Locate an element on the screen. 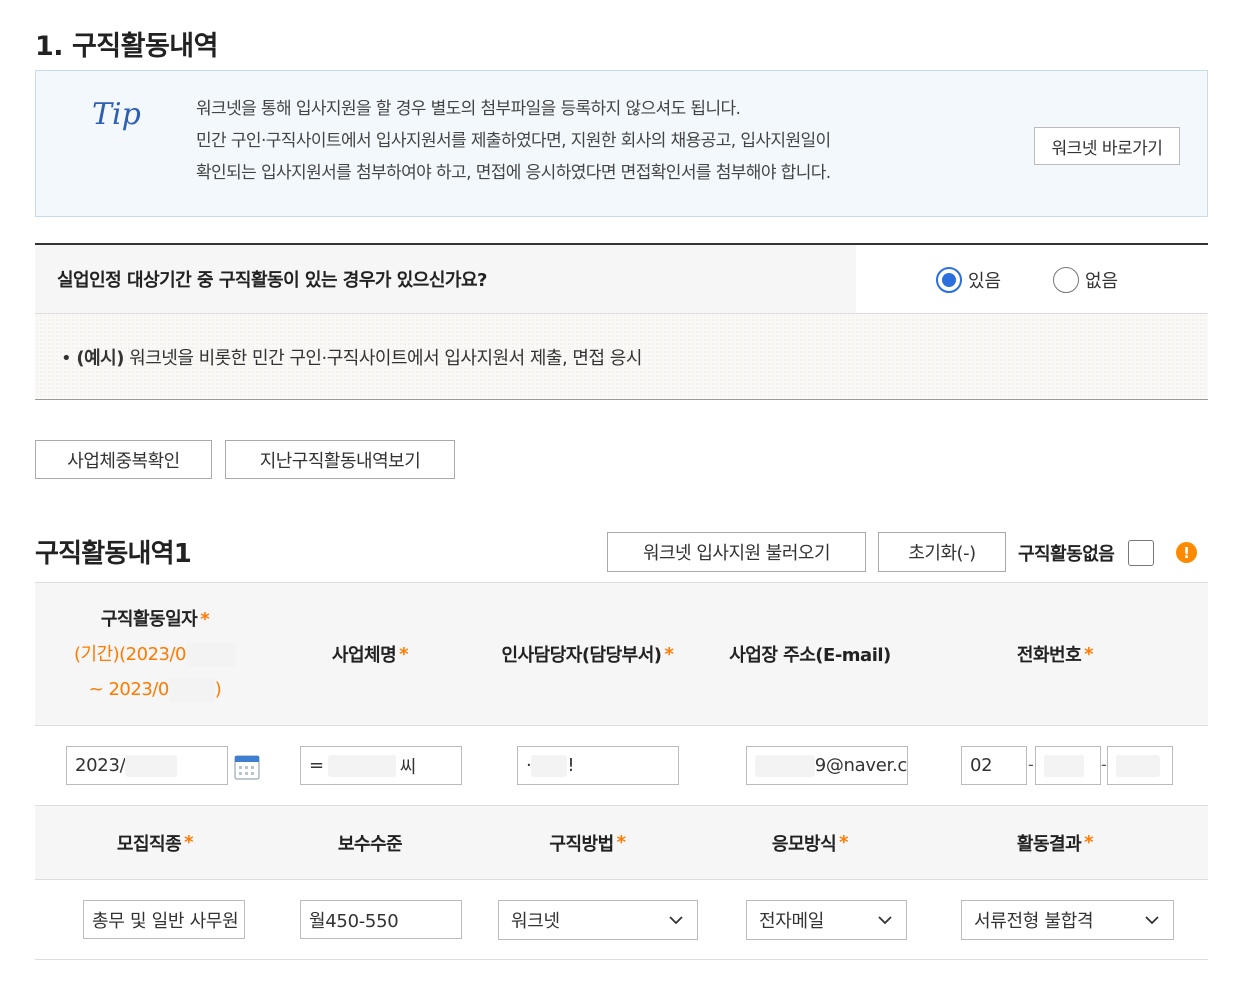  header-result-label: 활동결과 is located at coordinates (1049, 844).